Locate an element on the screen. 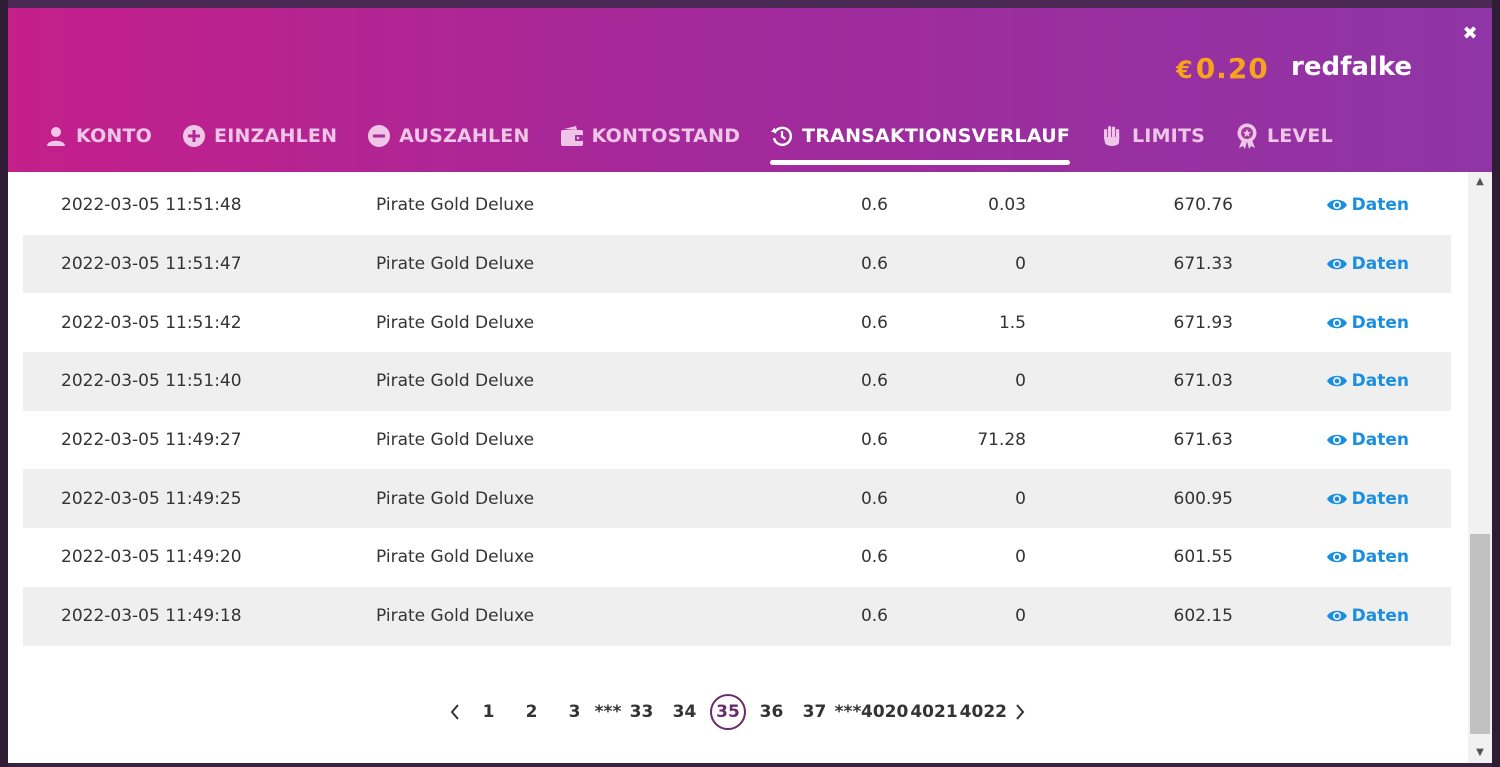  tab-auszahlen: AUSZAHLEN is located at coordinates (448, 136).